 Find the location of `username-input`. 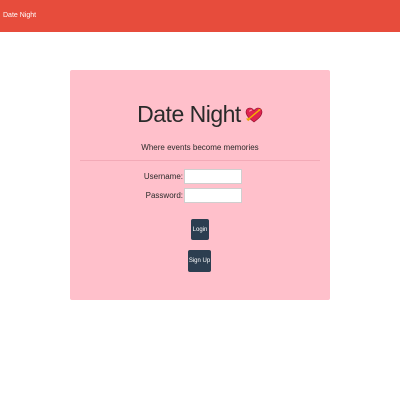

username-input is located at coordinates (213, 176).